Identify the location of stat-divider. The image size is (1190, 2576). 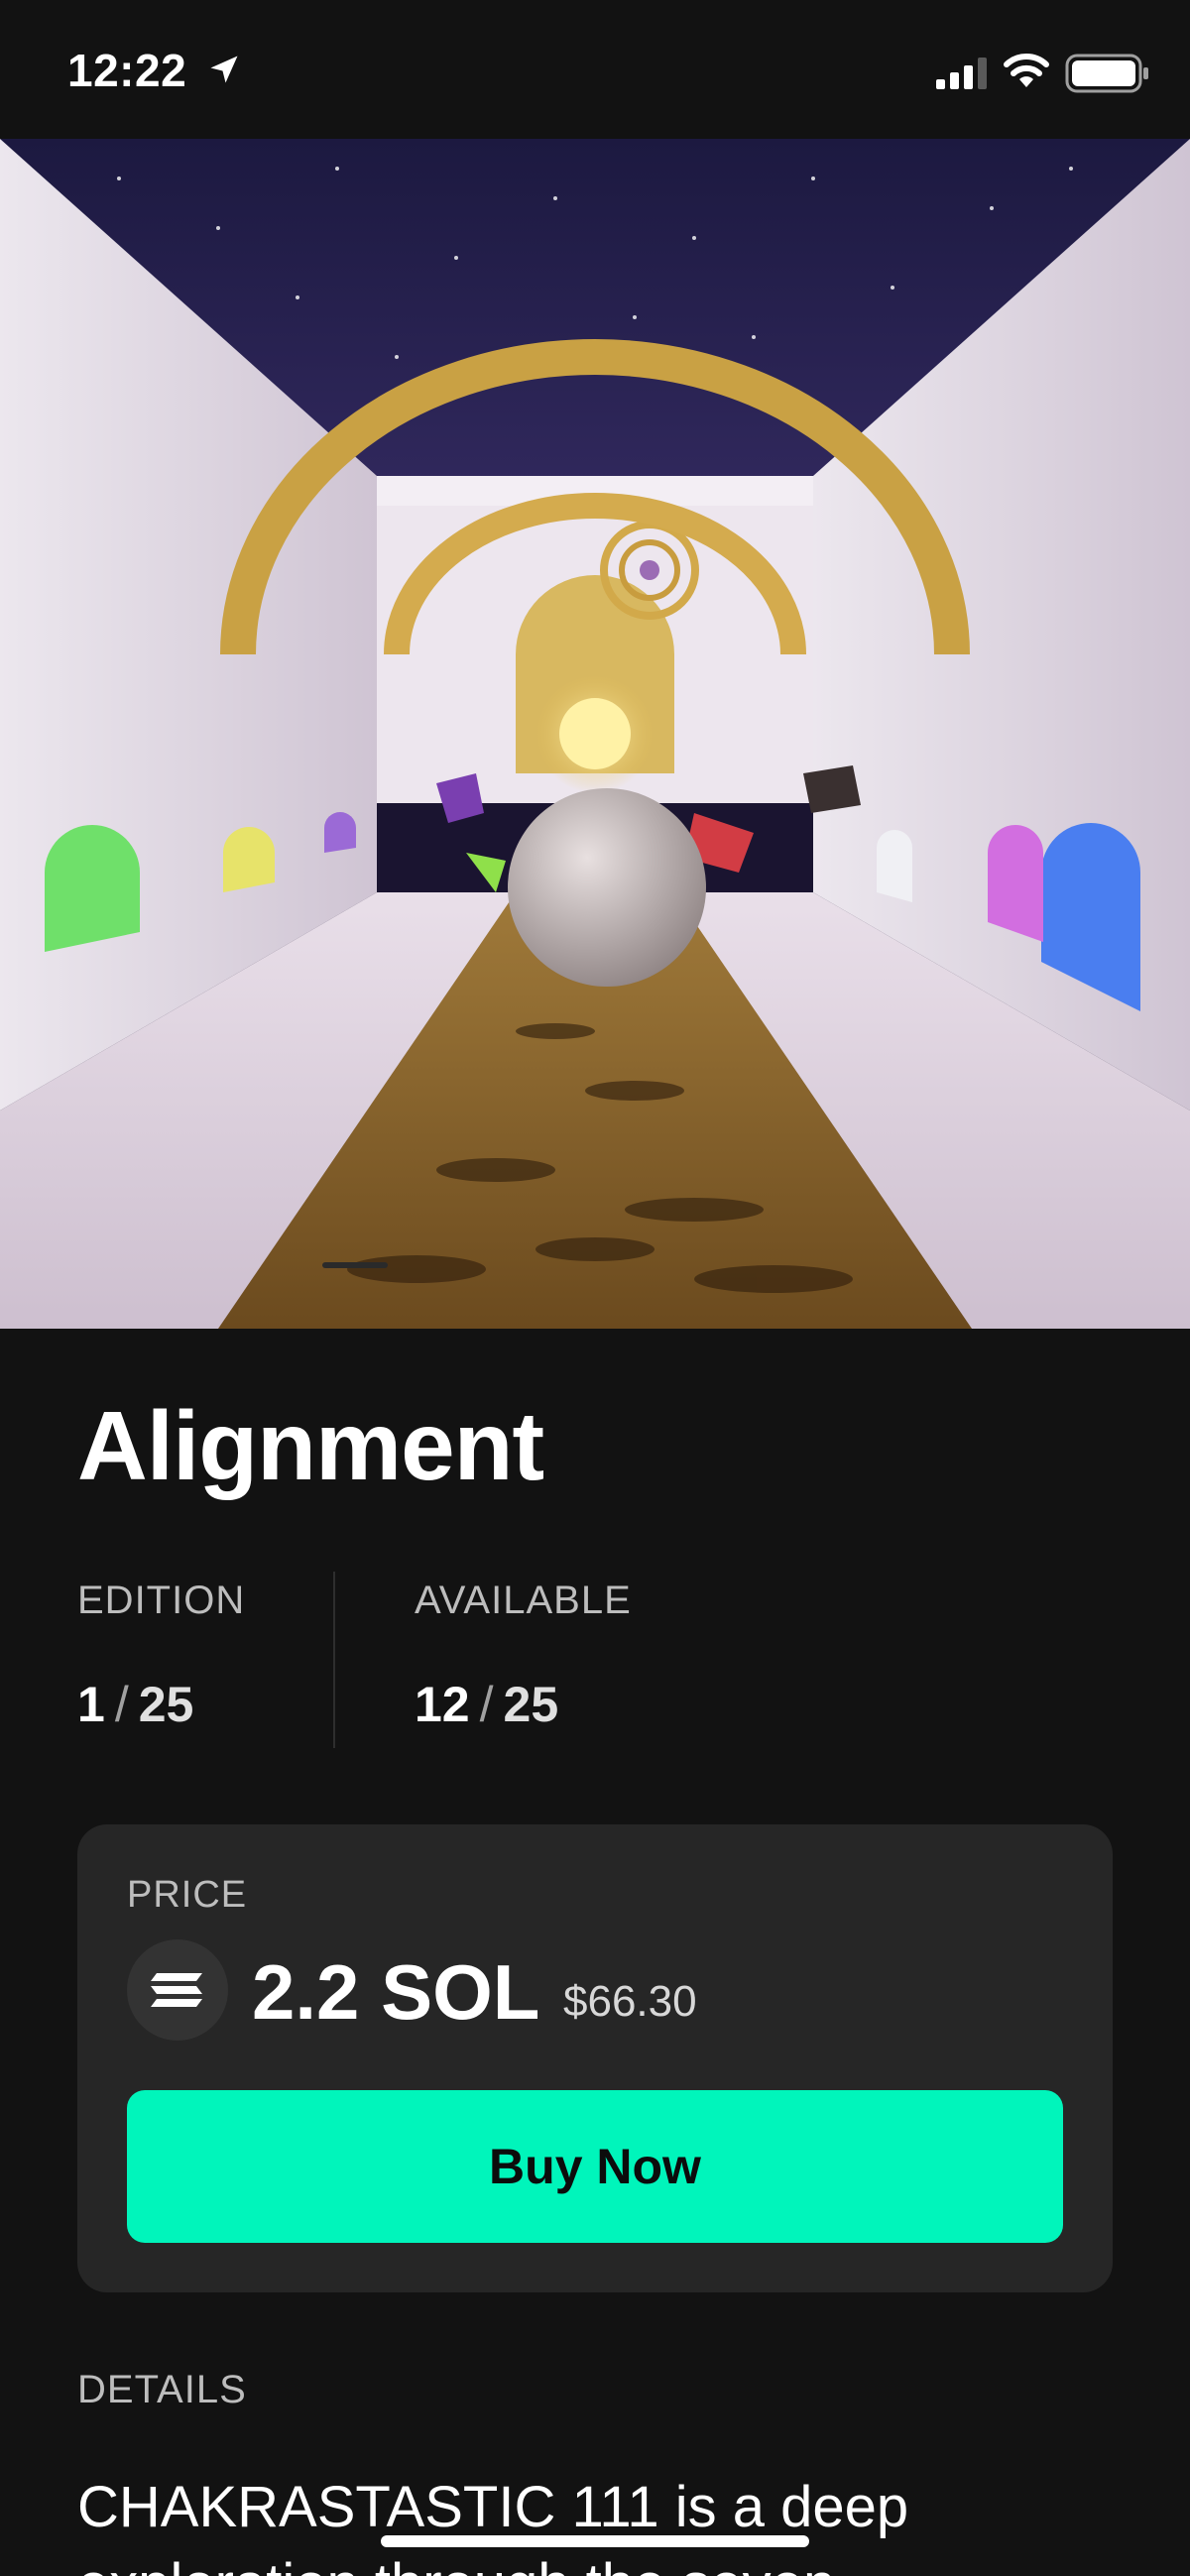
(334, 1660).